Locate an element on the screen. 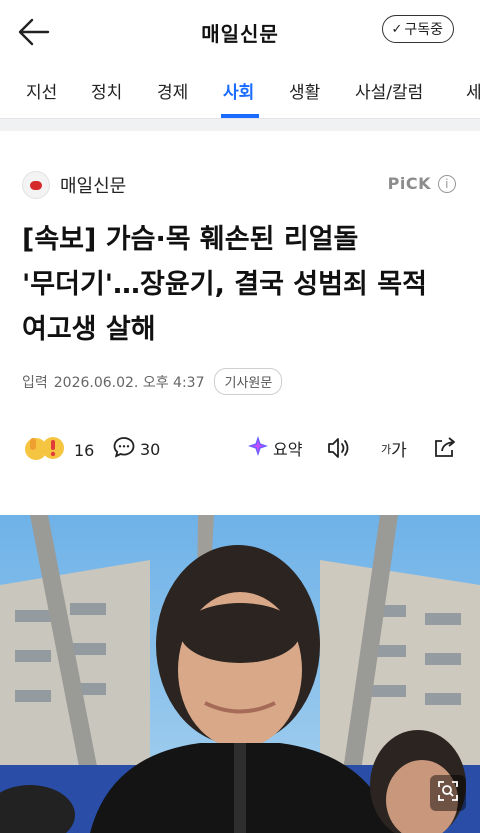 Image resolution: width=480 pixels, height=833 pixels. zoom-button is located at coordinates (448, 793).